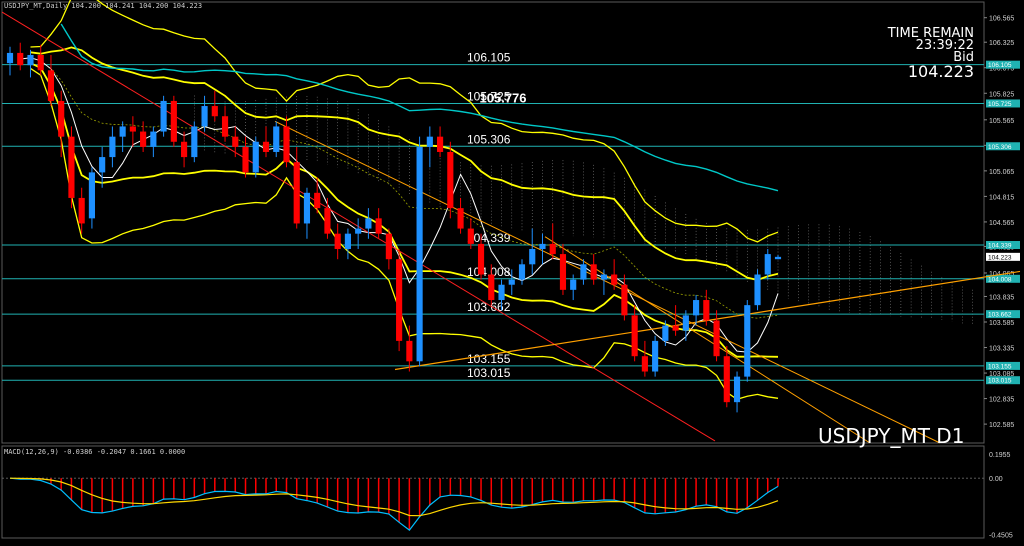  I want to click on price-level-label: 106.105, so click(489, 58).